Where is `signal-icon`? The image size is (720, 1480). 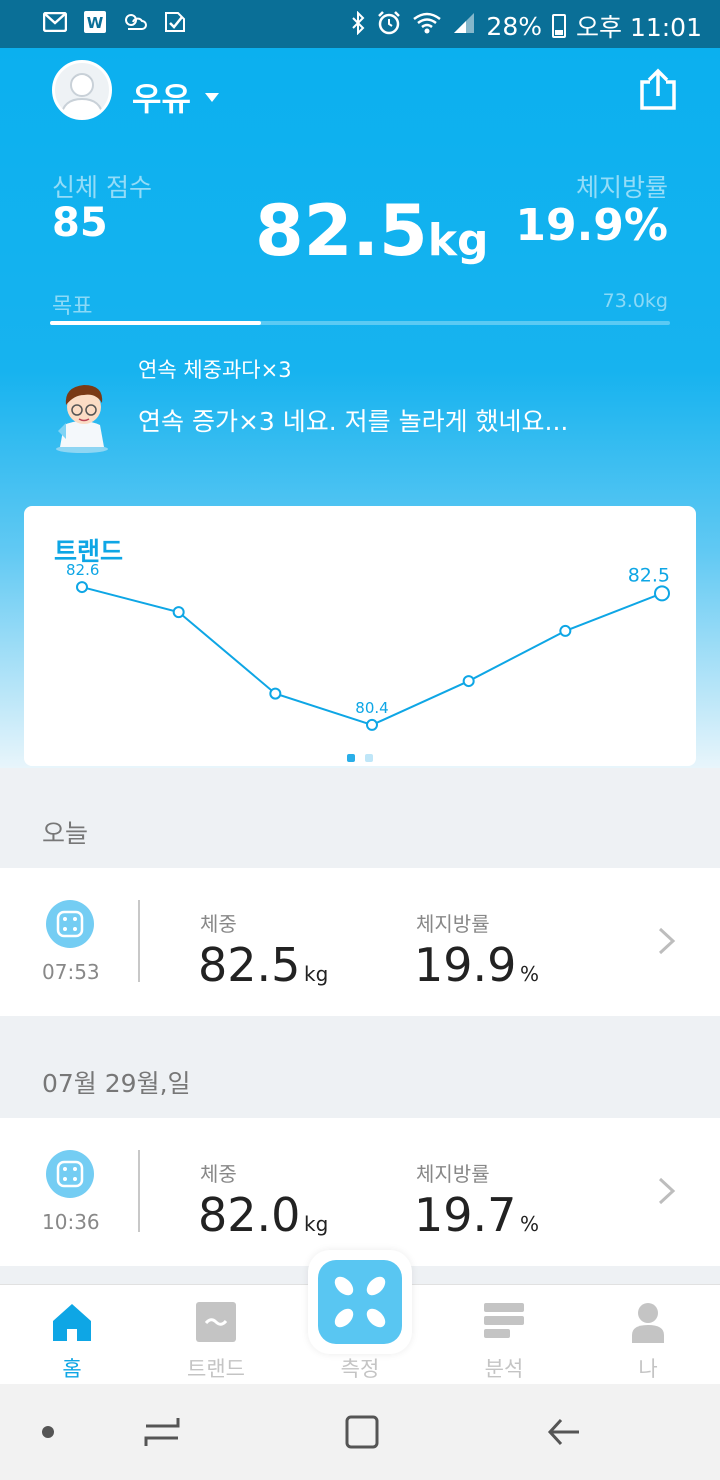 signal-icon is located at coordinates (464, 26).